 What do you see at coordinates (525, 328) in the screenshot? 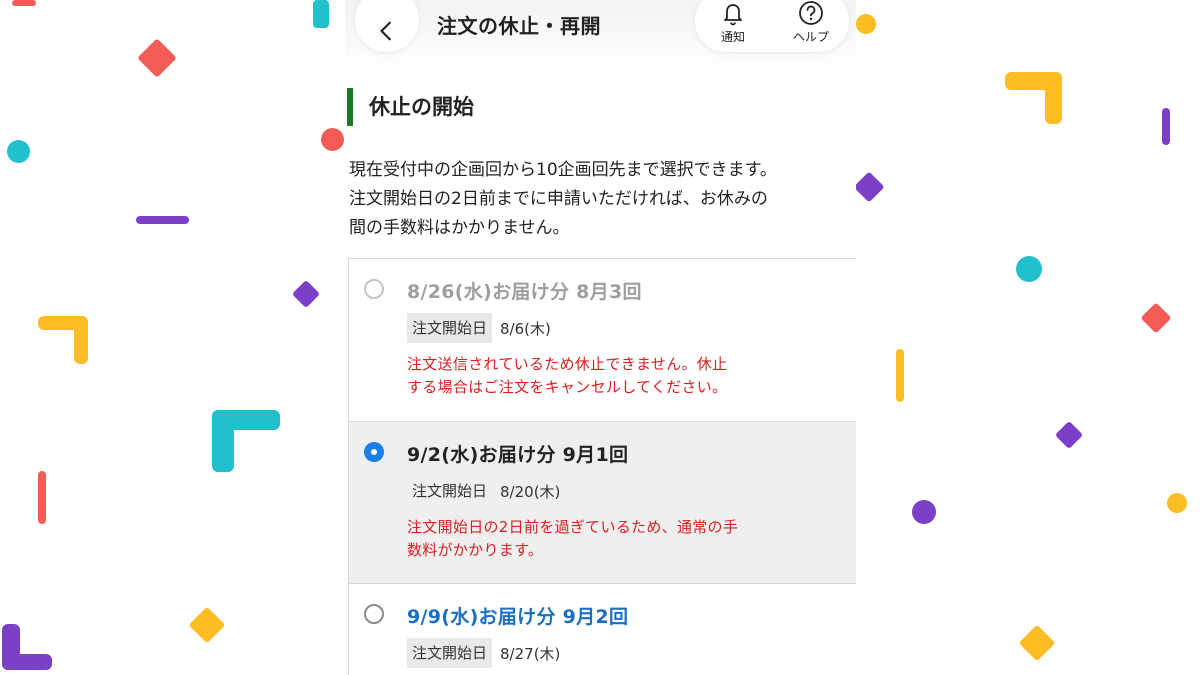
I see `date-value: 8/6(木)` at bounding box center [525, 328].